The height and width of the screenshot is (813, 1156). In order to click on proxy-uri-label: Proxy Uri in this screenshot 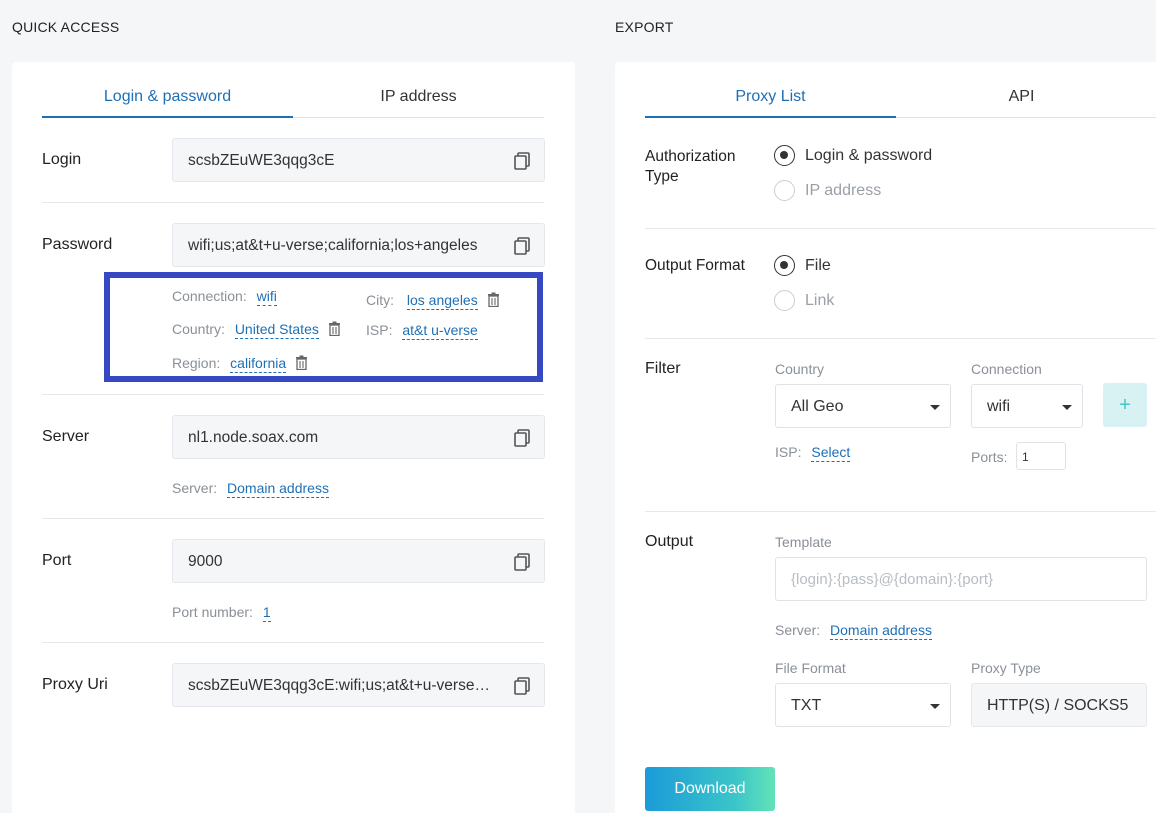, I will do `click(75, 684)`.